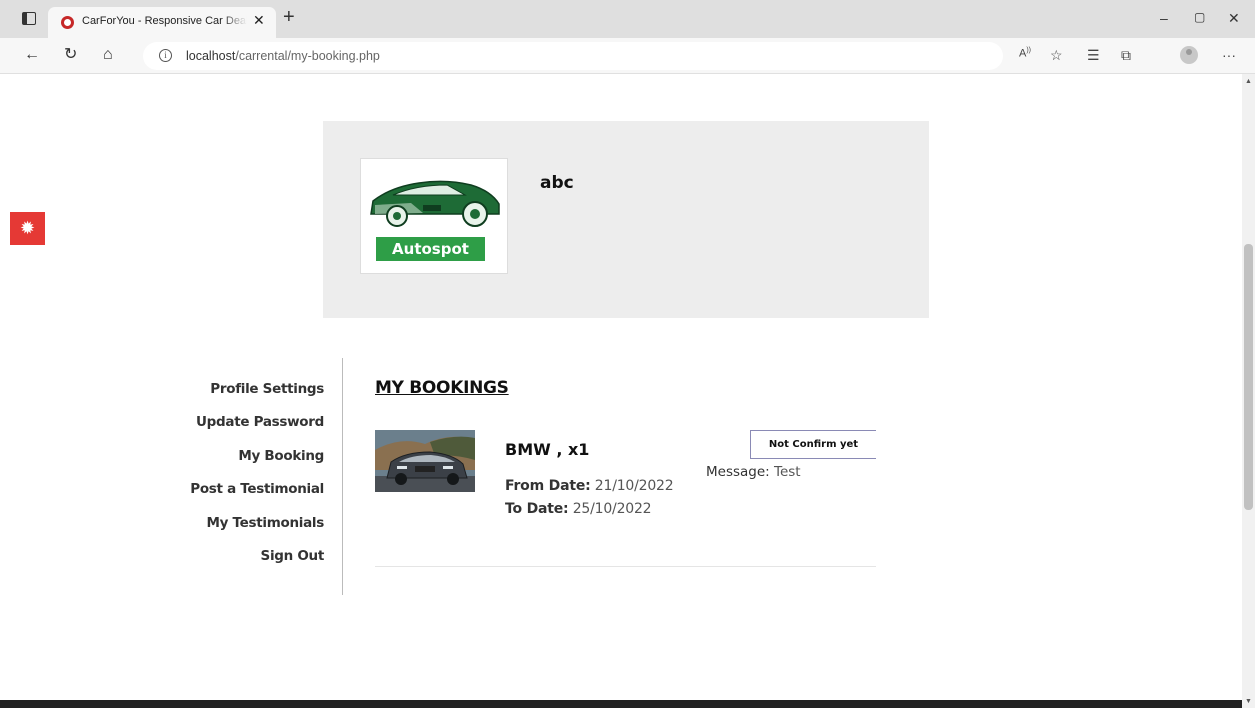 The image size is (1255, 708). What do you see at coordinates (425, 461) in the screenshot?
I see `car-image` at bounding box center [425, 461].